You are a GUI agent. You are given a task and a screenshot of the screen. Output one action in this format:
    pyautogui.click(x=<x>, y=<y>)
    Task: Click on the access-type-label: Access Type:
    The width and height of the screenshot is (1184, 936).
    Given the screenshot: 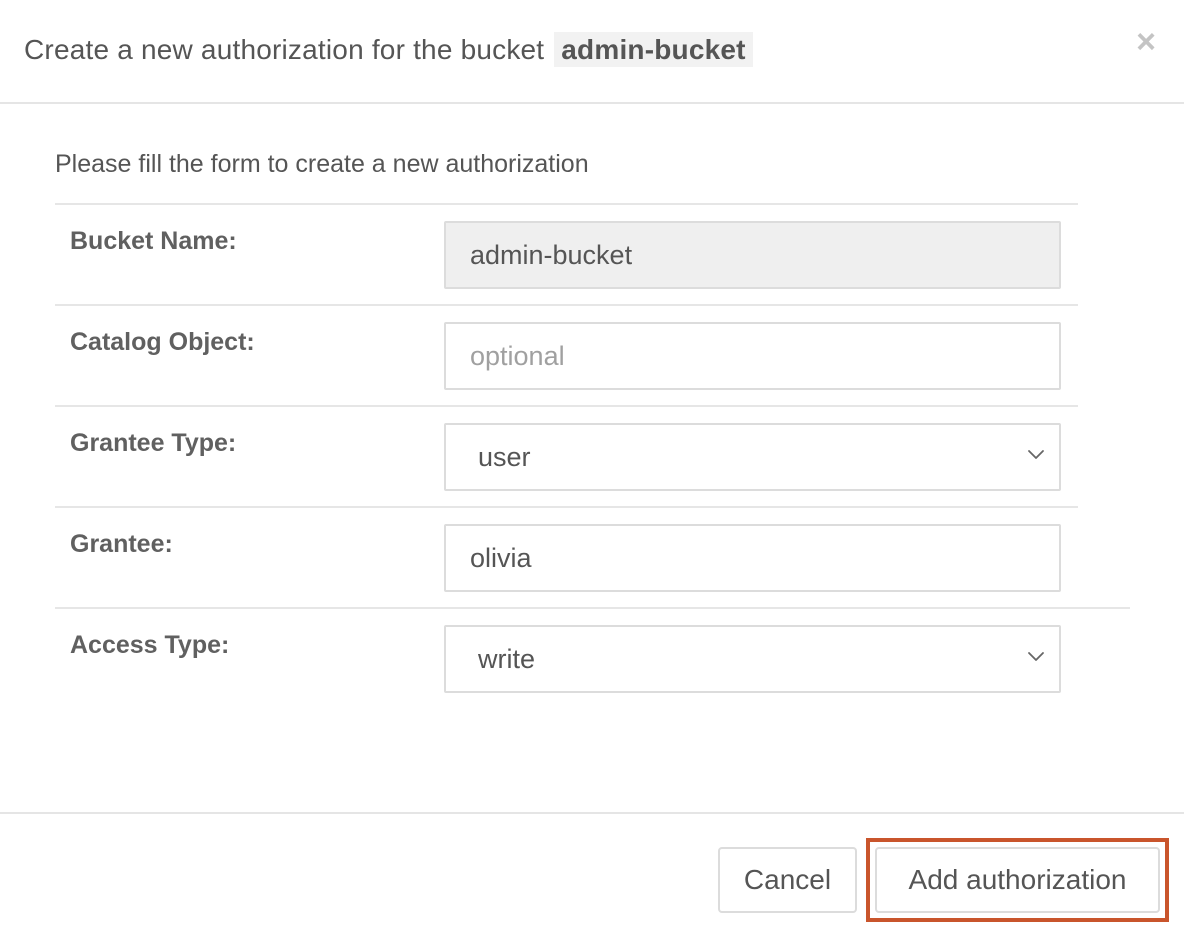 What is the action you would take?
    pyautogui.click(x=150, y=645)
    